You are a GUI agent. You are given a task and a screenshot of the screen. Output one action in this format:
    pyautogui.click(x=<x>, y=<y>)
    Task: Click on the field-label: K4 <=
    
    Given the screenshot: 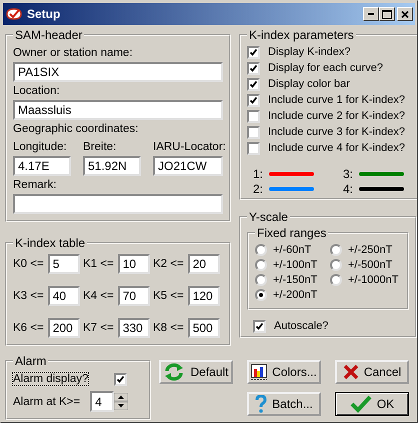 What is the action you would take?
    pyautogui.click(x=98, y=296)
    